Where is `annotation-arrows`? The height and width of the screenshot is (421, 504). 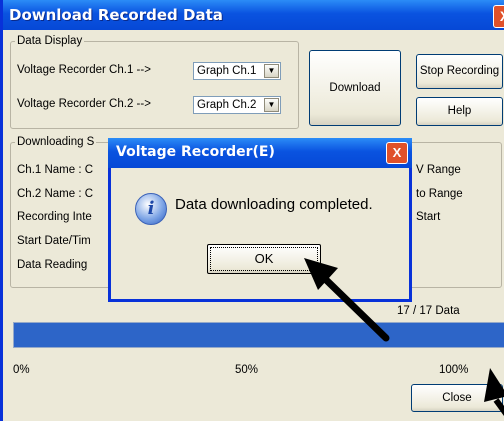 annotation-arrows is located at coordinates (404, 337).